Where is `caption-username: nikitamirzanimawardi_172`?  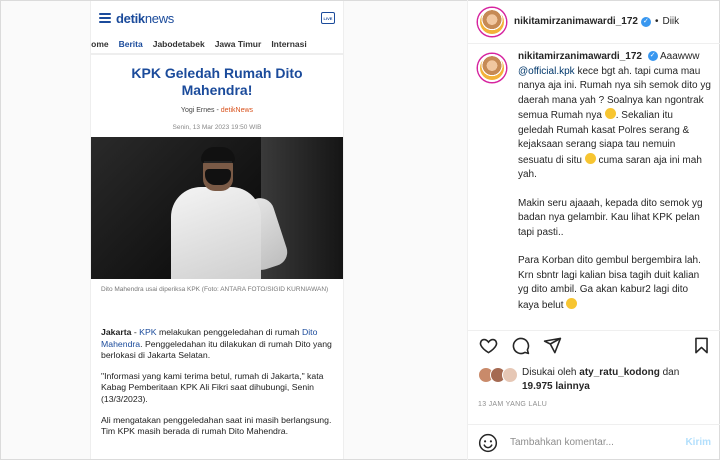 caption-username: nikitamirzanimawardi_172 is located at coordinates (580, 56).